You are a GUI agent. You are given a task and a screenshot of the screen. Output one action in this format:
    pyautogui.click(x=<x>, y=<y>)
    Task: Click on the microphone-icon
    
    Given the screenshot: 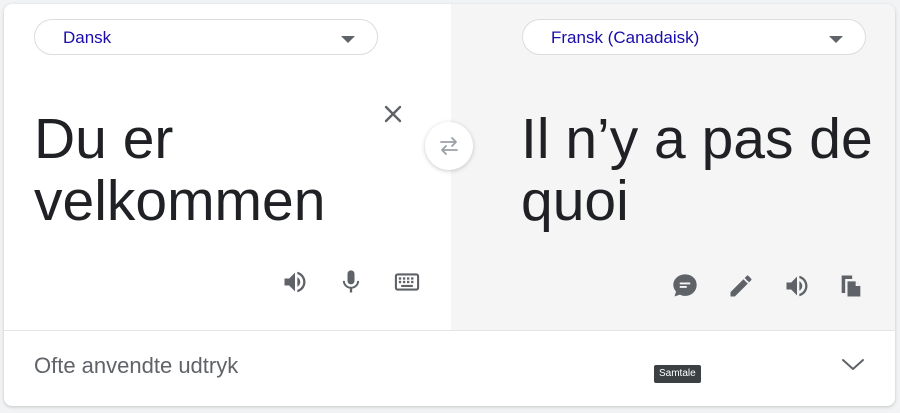 What is the action you would take?
    pyautogui.click(x=351, y=281)
    